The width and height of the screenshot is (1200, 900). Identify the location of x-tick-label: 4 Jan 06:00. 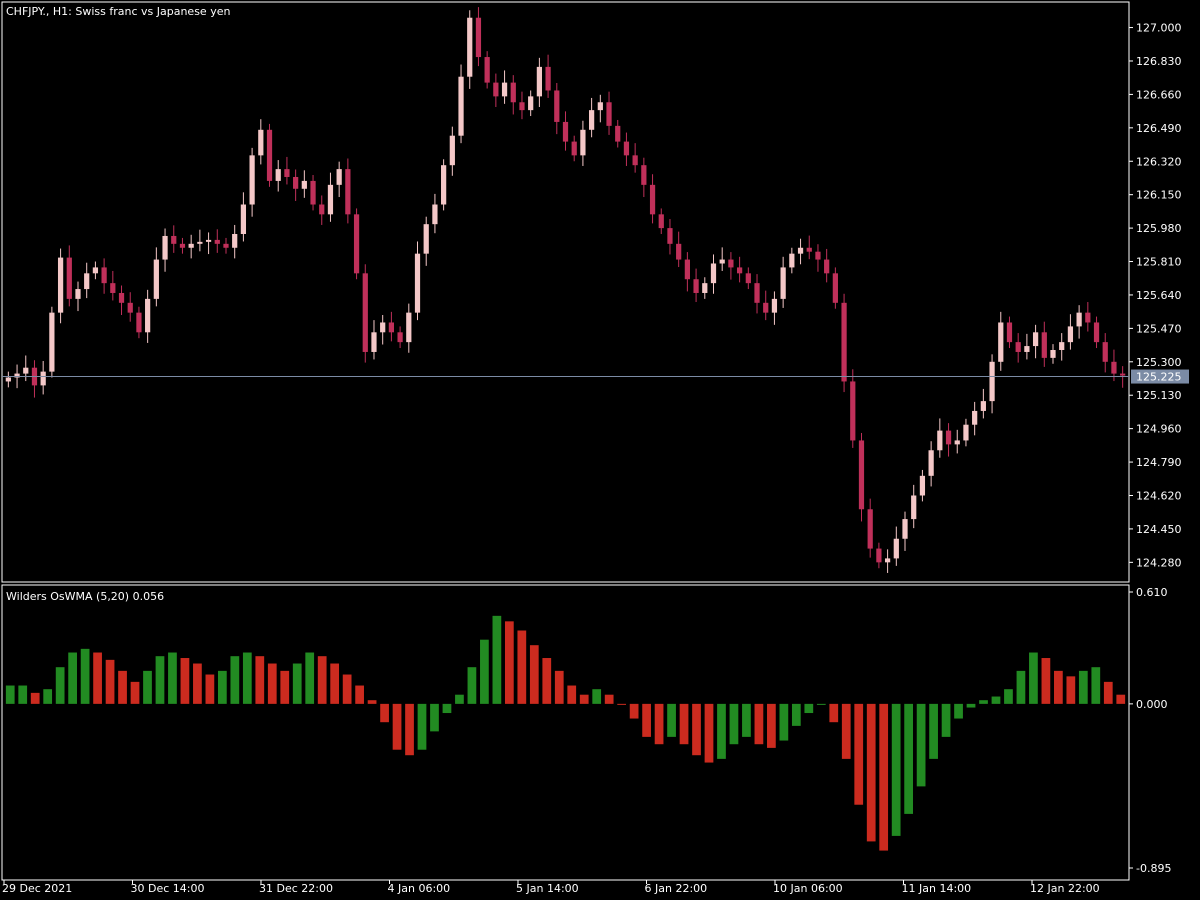
(419, 888).